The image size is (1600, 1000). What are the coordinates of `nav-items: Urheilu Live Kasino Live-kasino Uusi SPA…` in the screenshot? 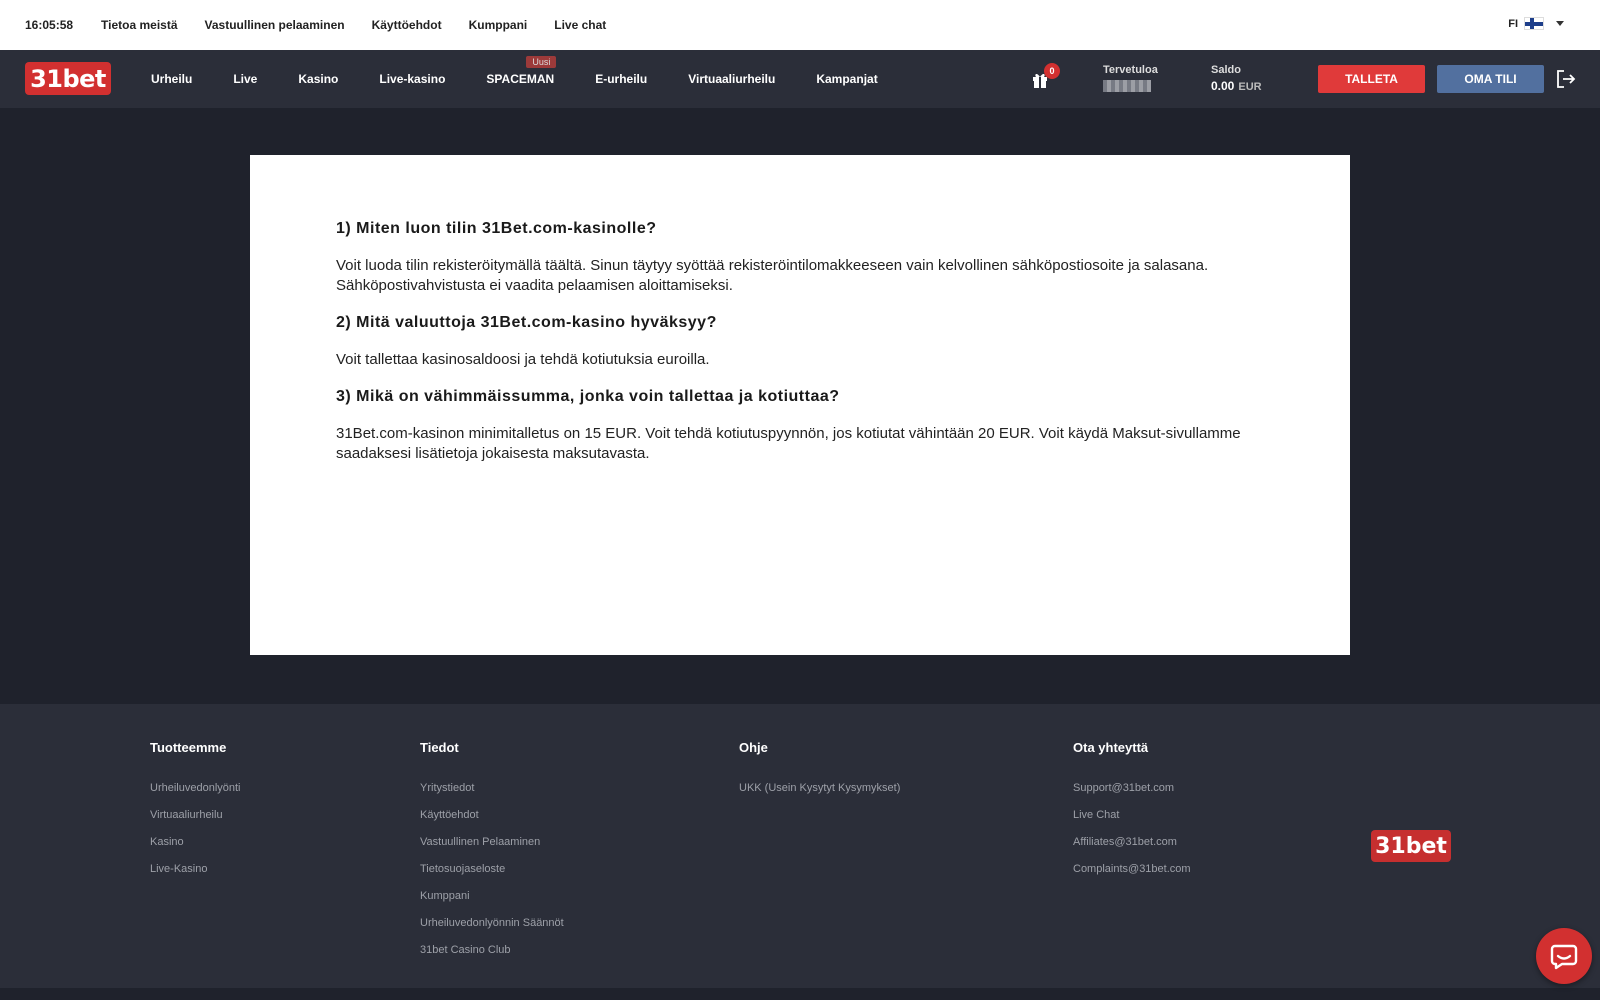 It's located at (535, 79).